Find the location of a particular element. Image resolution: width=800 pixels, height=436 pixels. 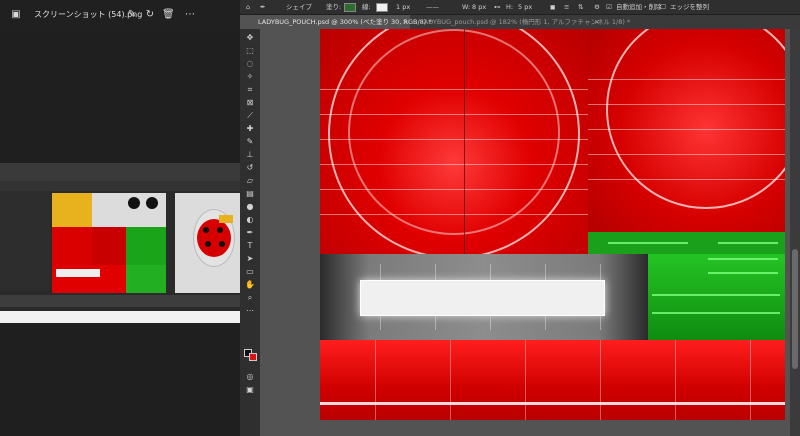

magic-wand-icon: ✧ is located at coordinates (250, 77).